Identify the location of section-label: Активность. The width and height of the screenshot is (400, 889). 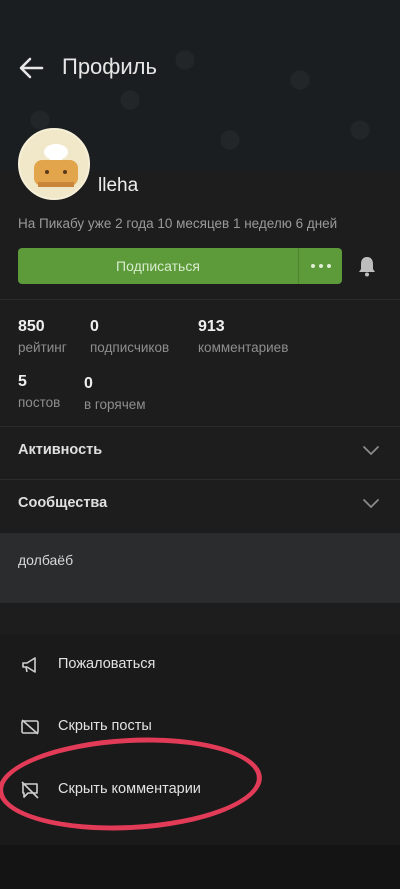
(60, 450).